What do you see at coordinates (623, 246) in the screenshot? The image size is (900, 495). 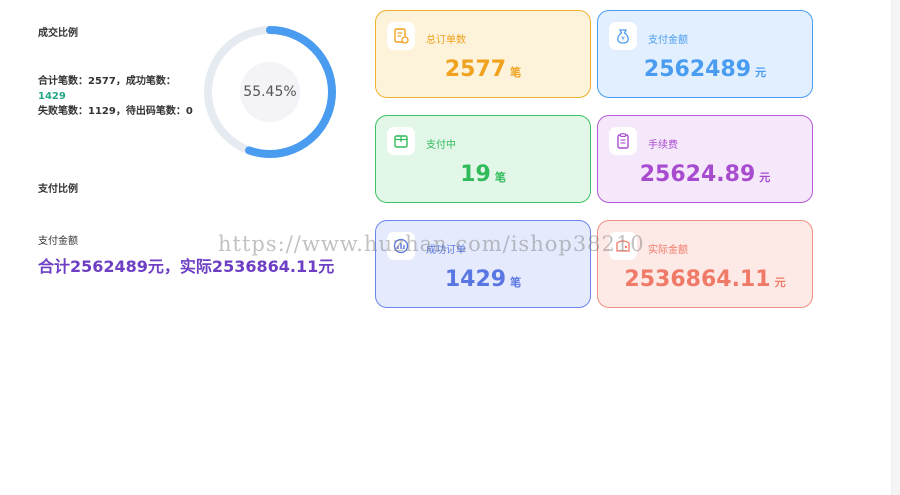 I see `wallet-icon` at bounding box center [623, 246].